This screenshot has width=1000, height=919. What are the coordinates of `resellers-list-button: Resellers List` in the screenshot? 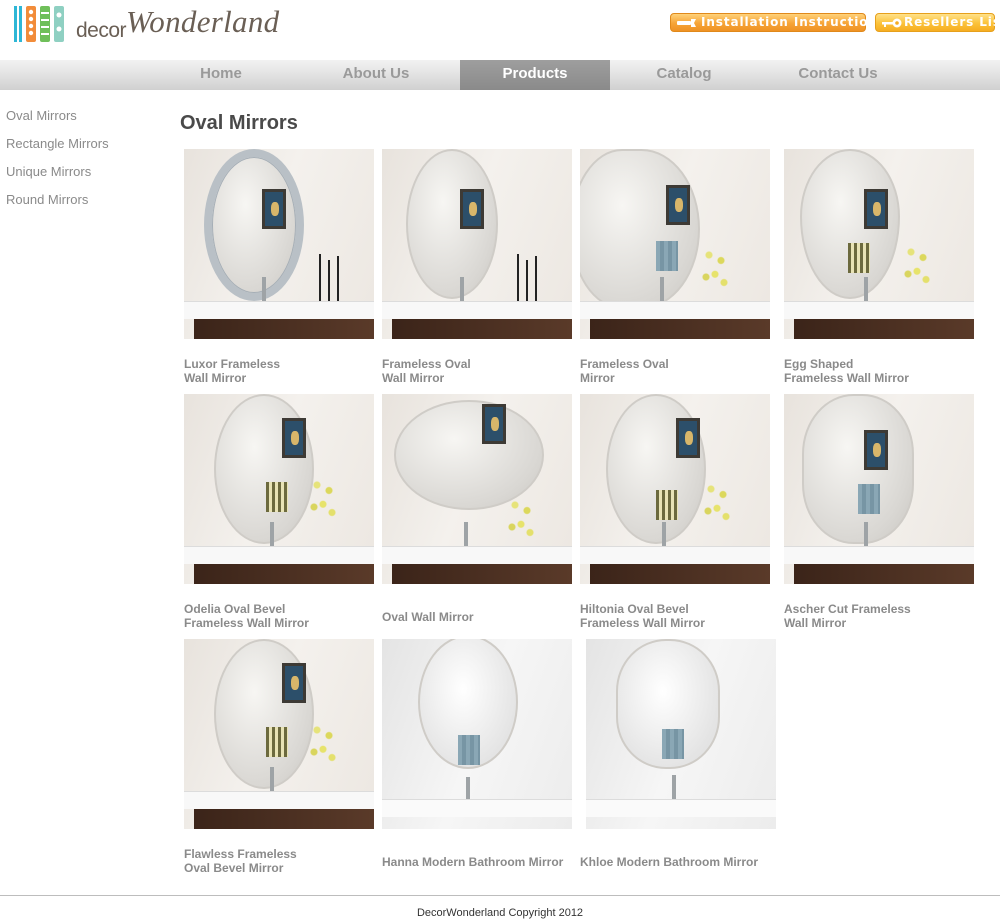 It's located at (937, 22).